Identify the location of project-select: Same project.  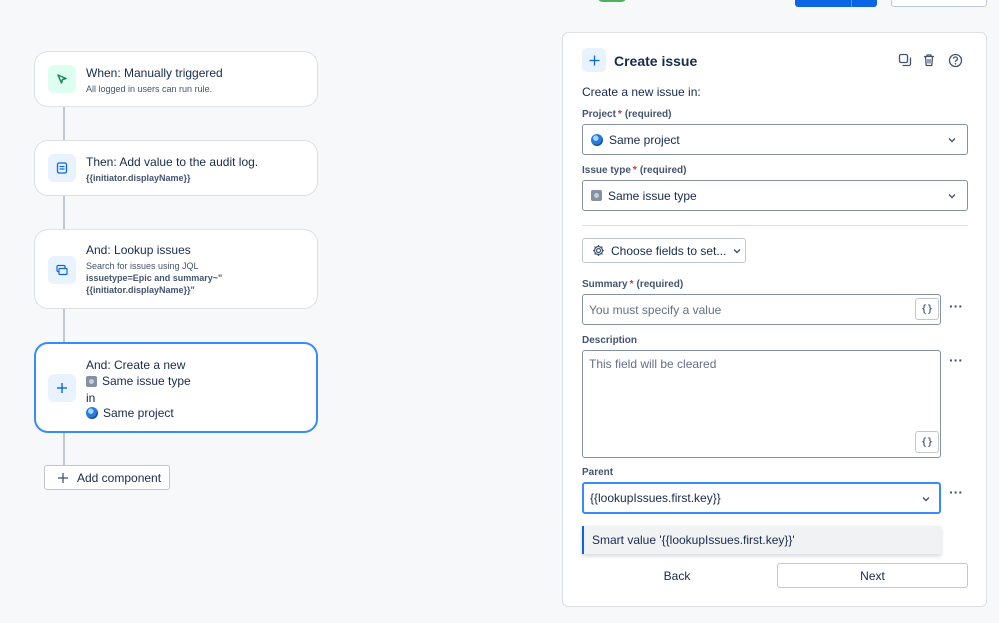
(775, 139).